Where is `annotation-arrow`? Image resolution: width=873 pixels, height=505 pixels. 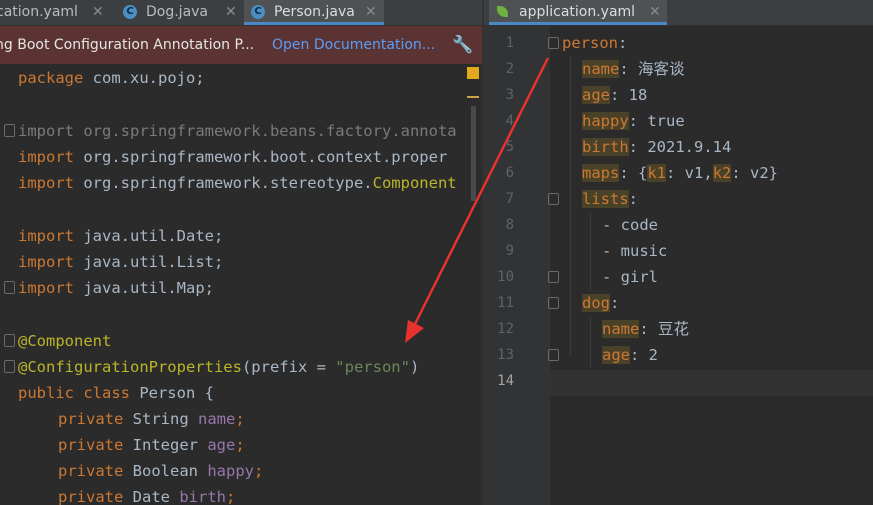 annotation-arrow is located at coordinates (477, 200).